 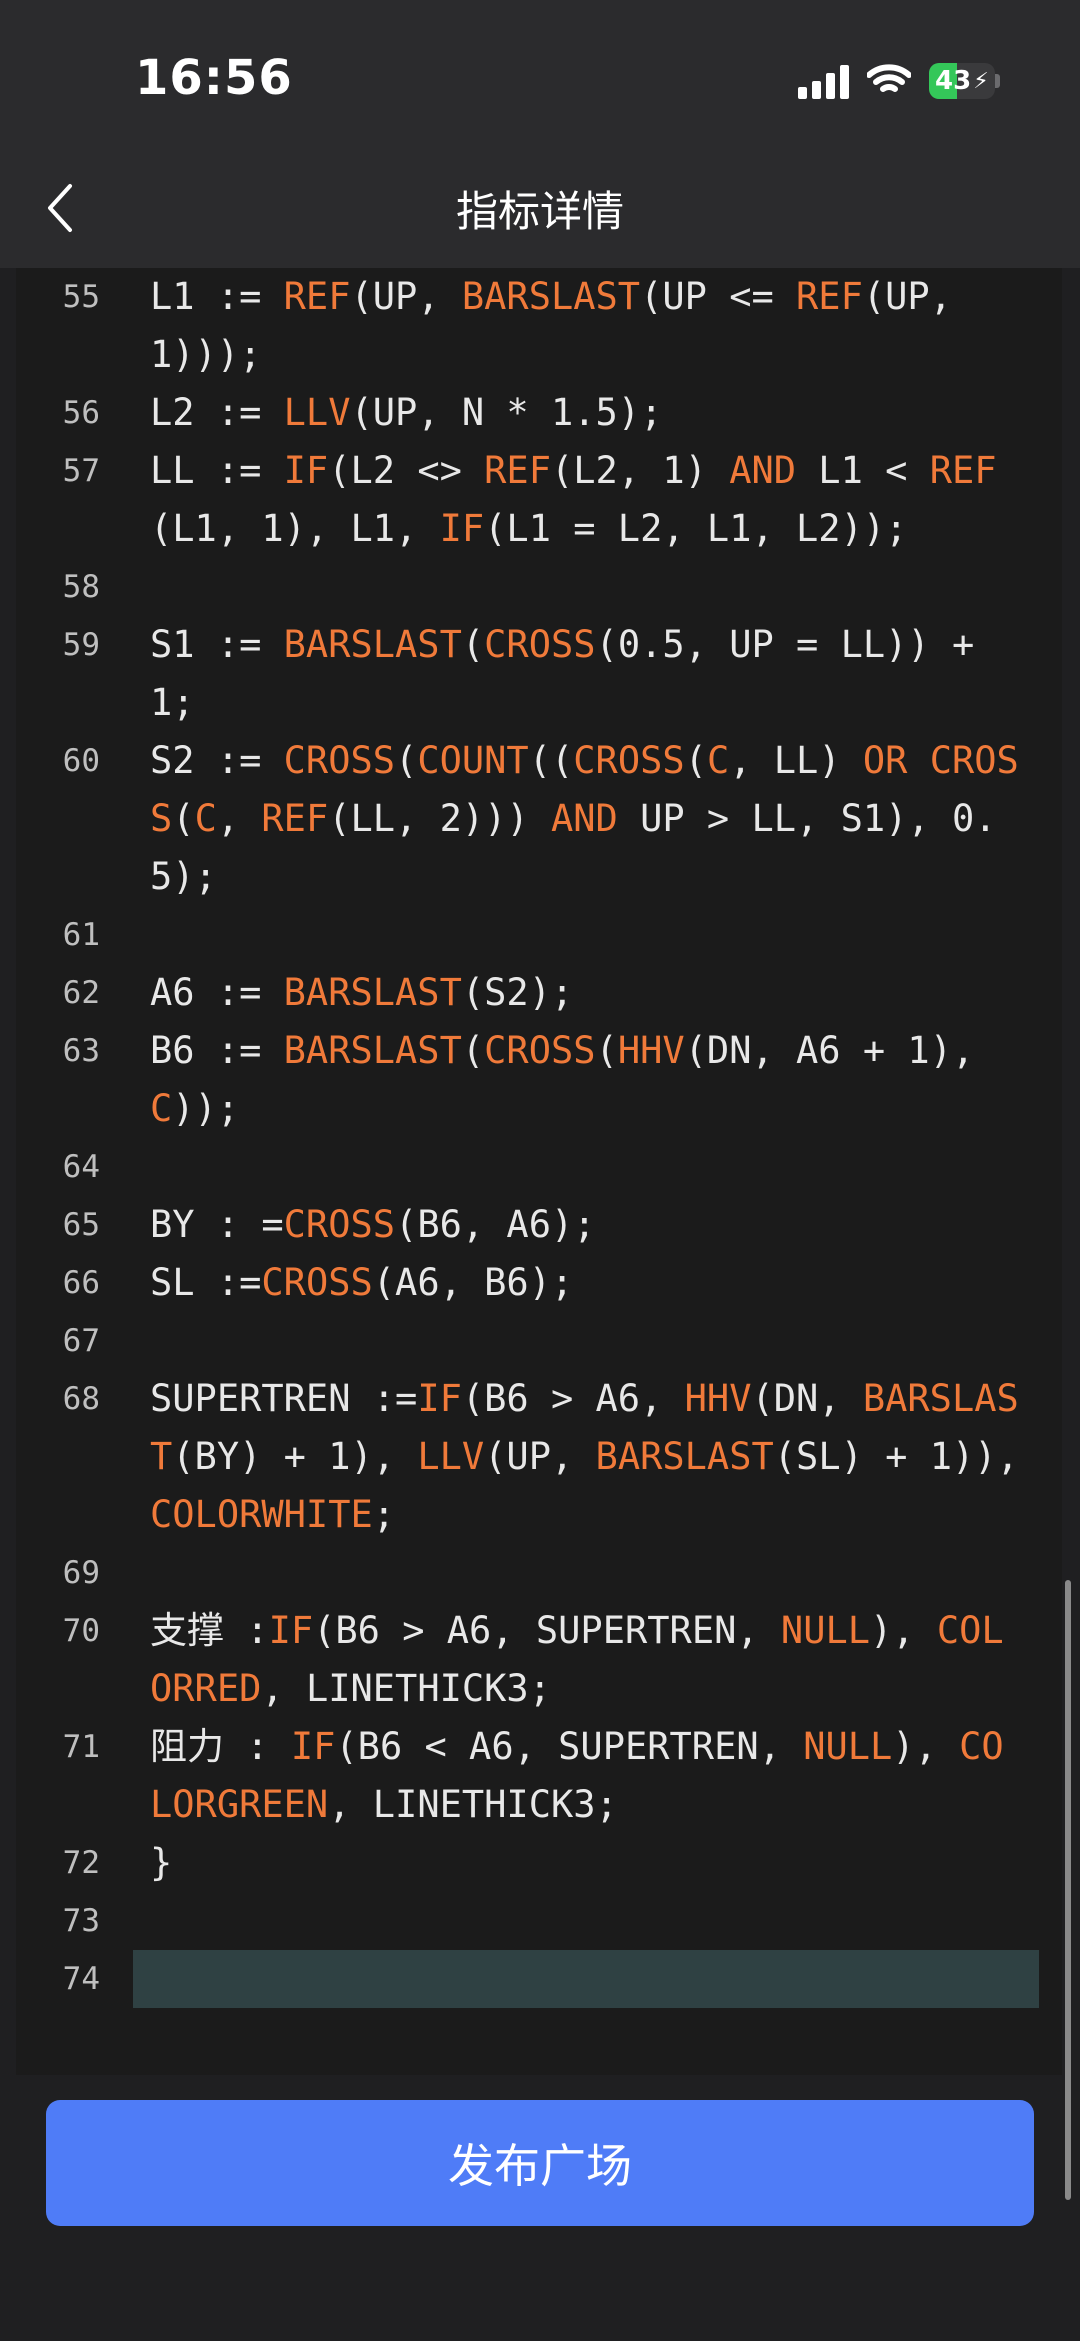 I want to click on code-line: 61 ​, so click(x=539, y=935).